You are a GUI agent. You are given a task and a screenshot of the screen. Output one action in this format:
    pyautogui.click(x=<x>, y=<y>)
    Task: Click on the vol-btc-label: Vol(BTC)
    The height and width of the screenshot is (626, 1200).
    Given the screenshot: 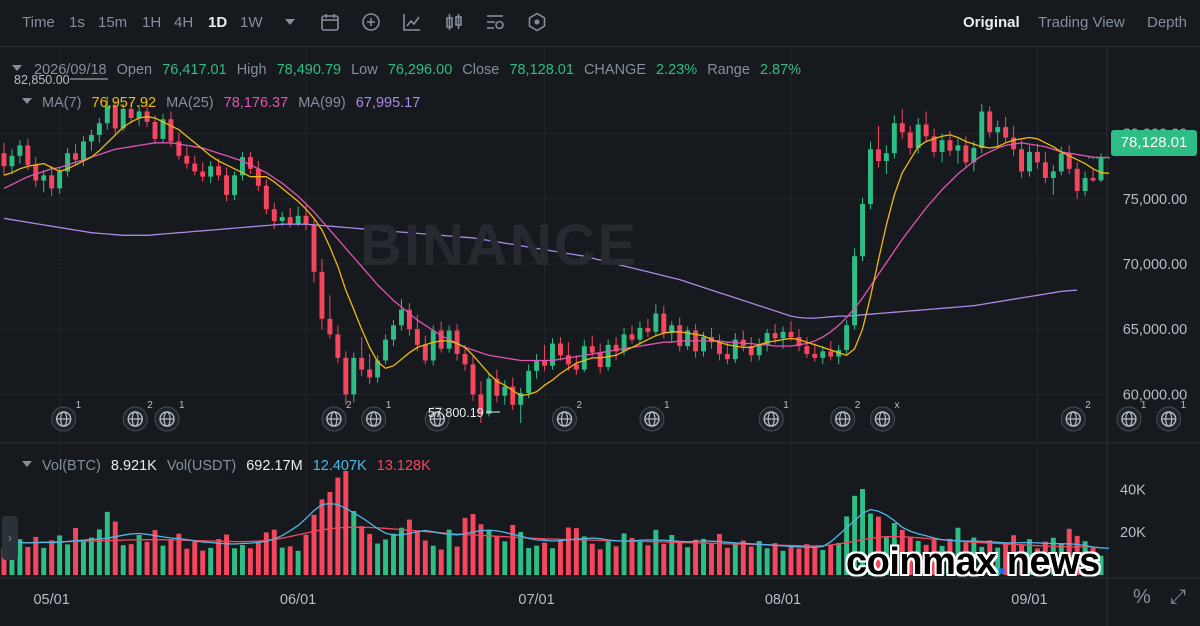 What is the action you would take?
    pyautogui.click(x=71, y=466)
    